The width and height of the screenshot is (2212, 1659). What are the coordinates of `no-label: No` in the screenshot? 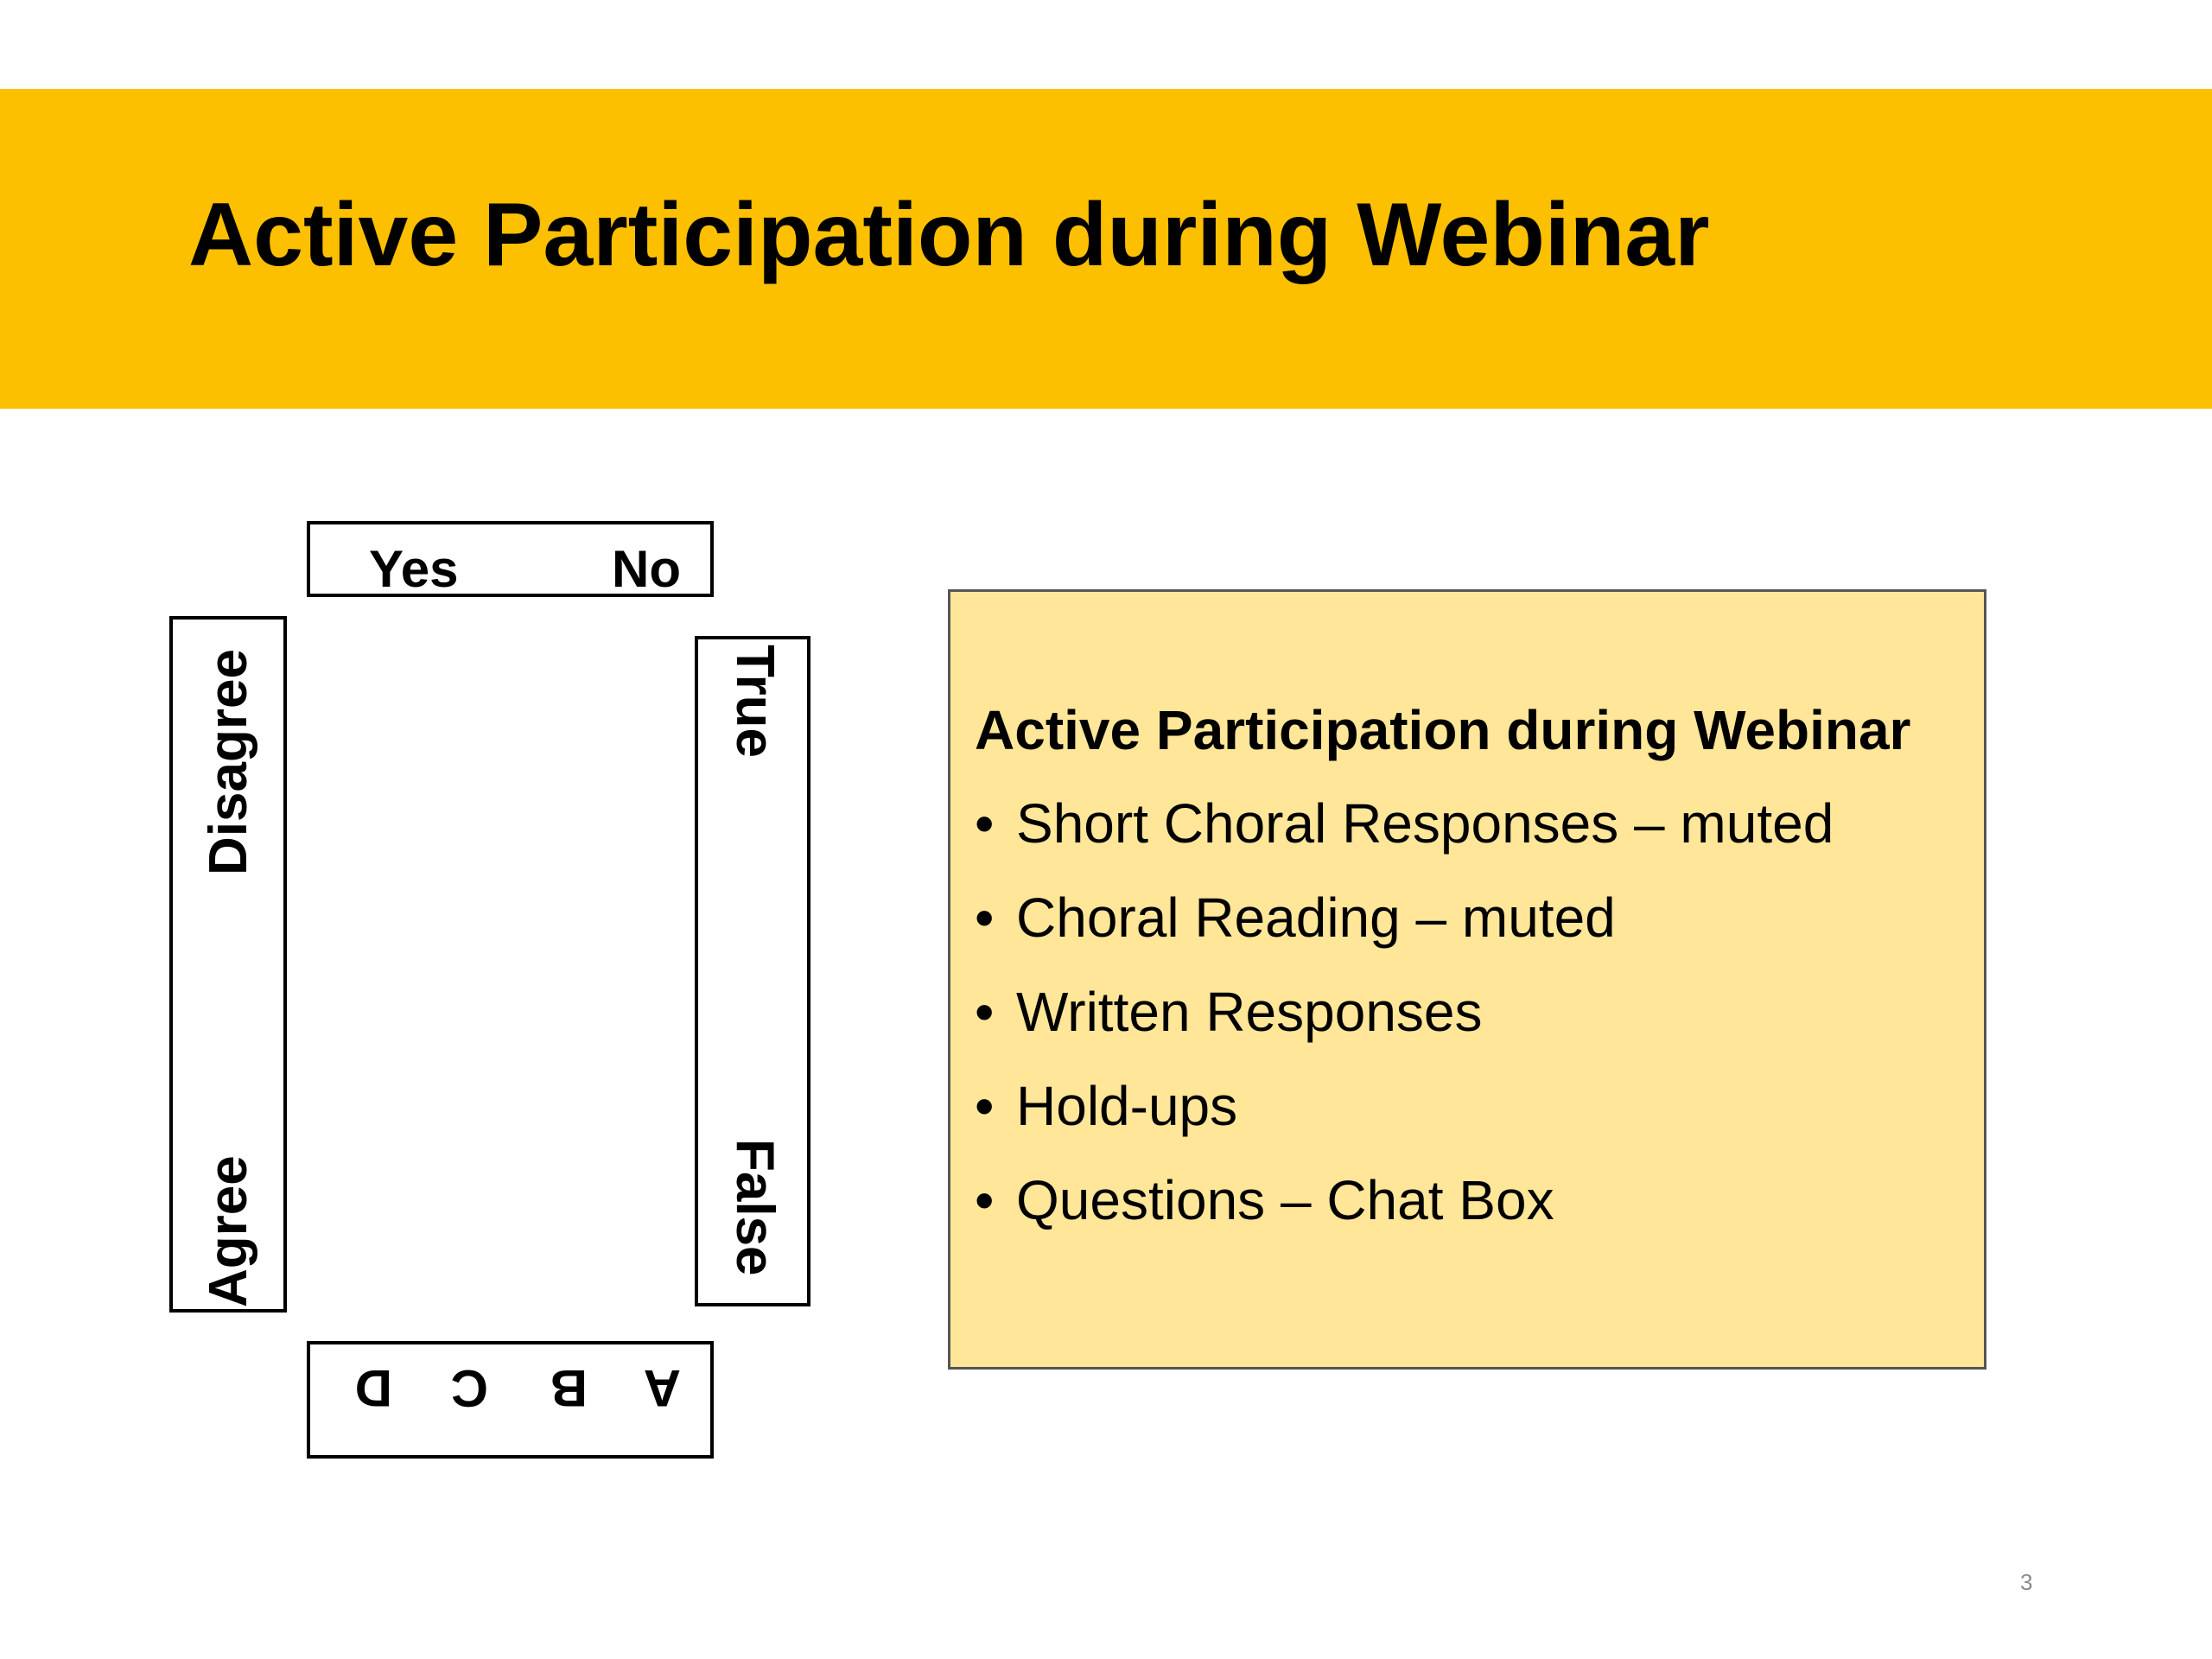 It's located at (646, 569).